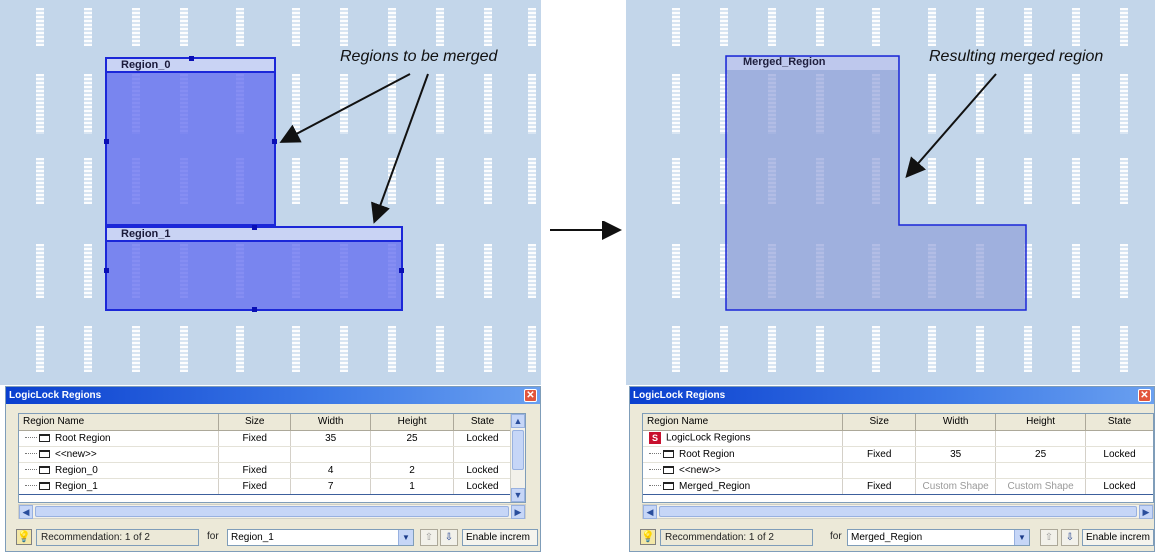 Image resolution: width=1155 pixels, height=552 pixels. Describe the element at coordinates (252, 537) in the screenshot. I see `region-select-value: Region_1` at that location.